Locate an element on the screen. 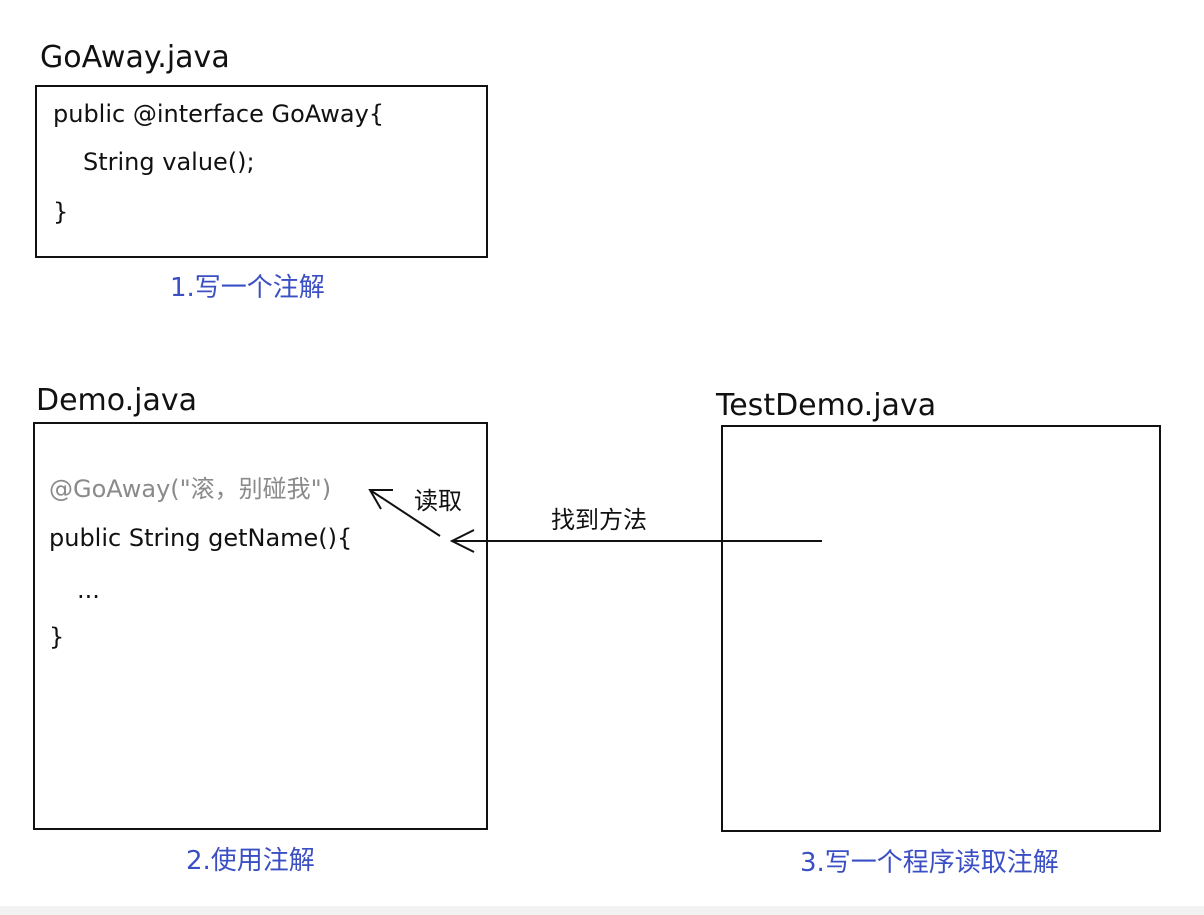  find-method-arrow-label: 找到方法 is located at coordinates (599, 520).